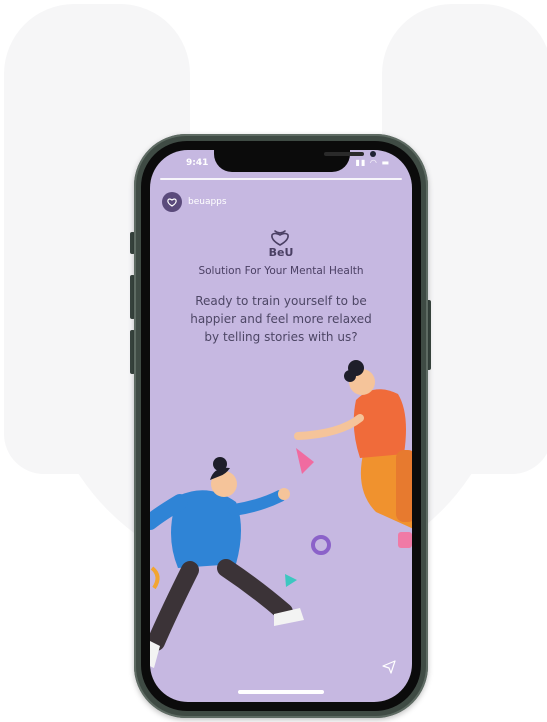 The width and height of the screenshot is (547, 722). I want to click on avatar, so click(172, 202).